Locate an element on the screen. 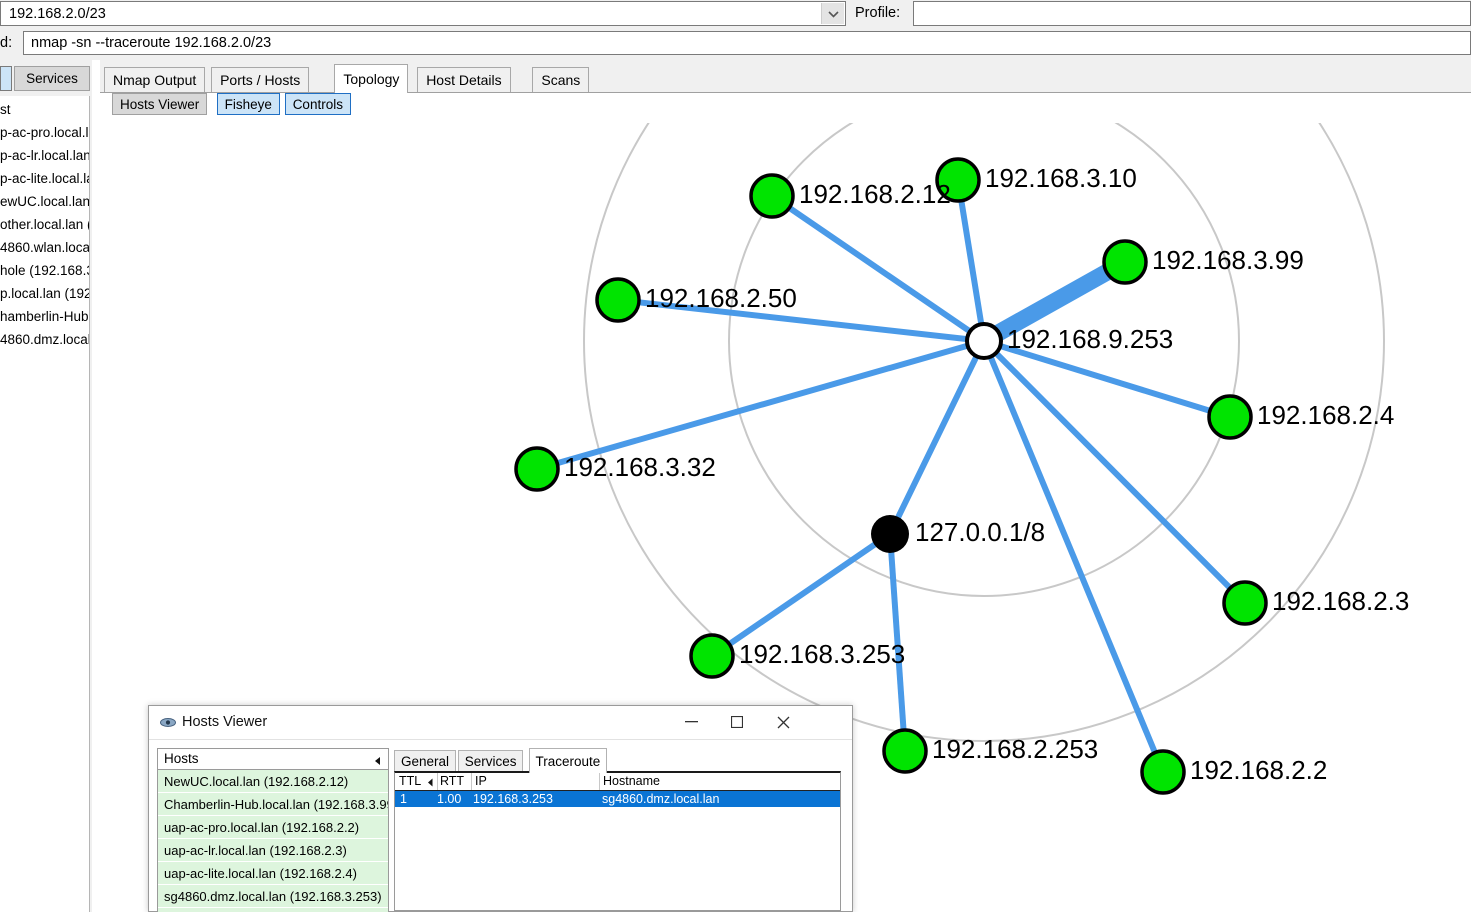  hosts-viewer-title: Hosts Viewer is located at coordinates (225, 722).